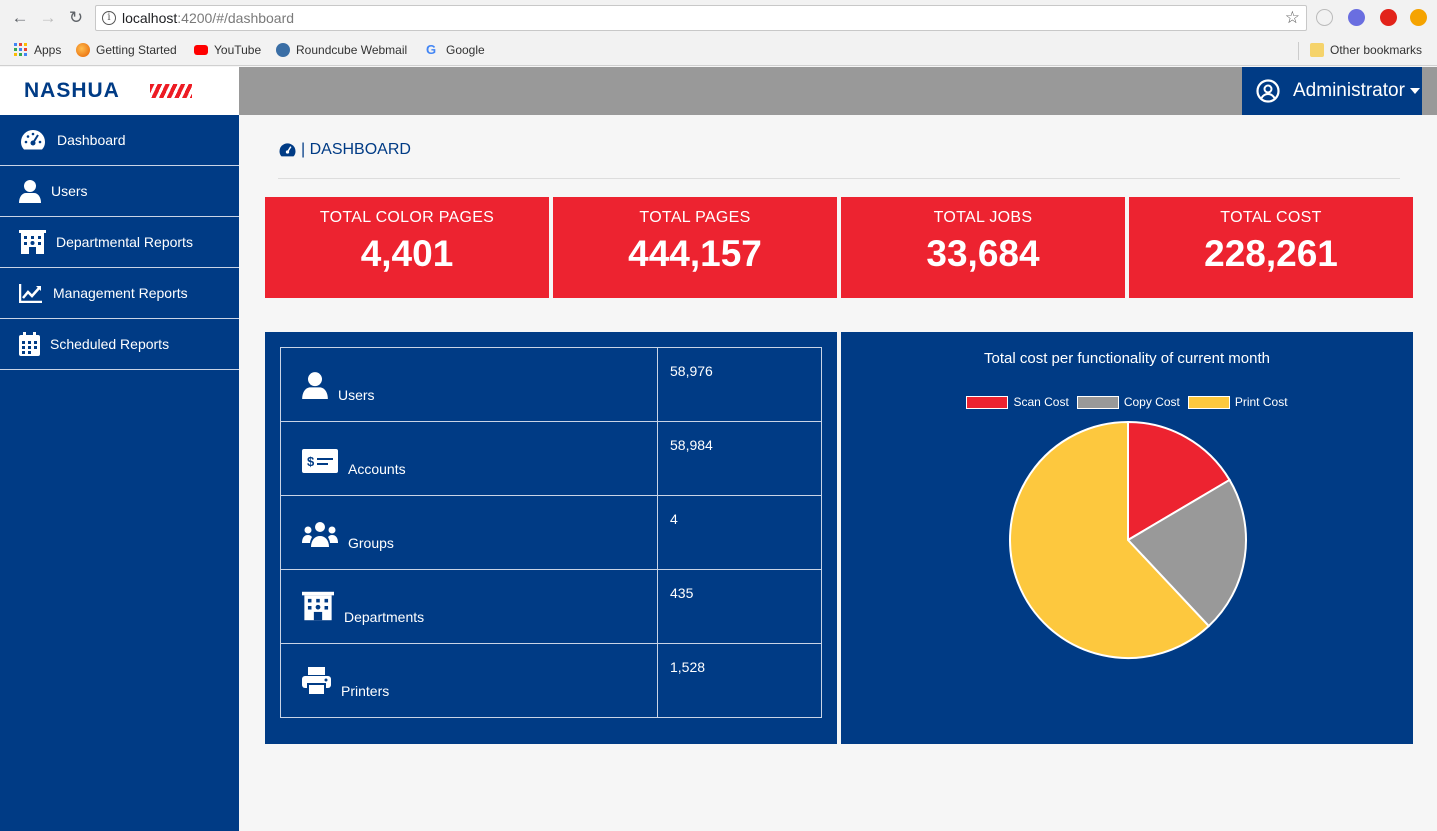  What do you see at coordinates (983, 253) in the screenshot?
I see `stat-value: 33,684` at bounding box center [983, 253].